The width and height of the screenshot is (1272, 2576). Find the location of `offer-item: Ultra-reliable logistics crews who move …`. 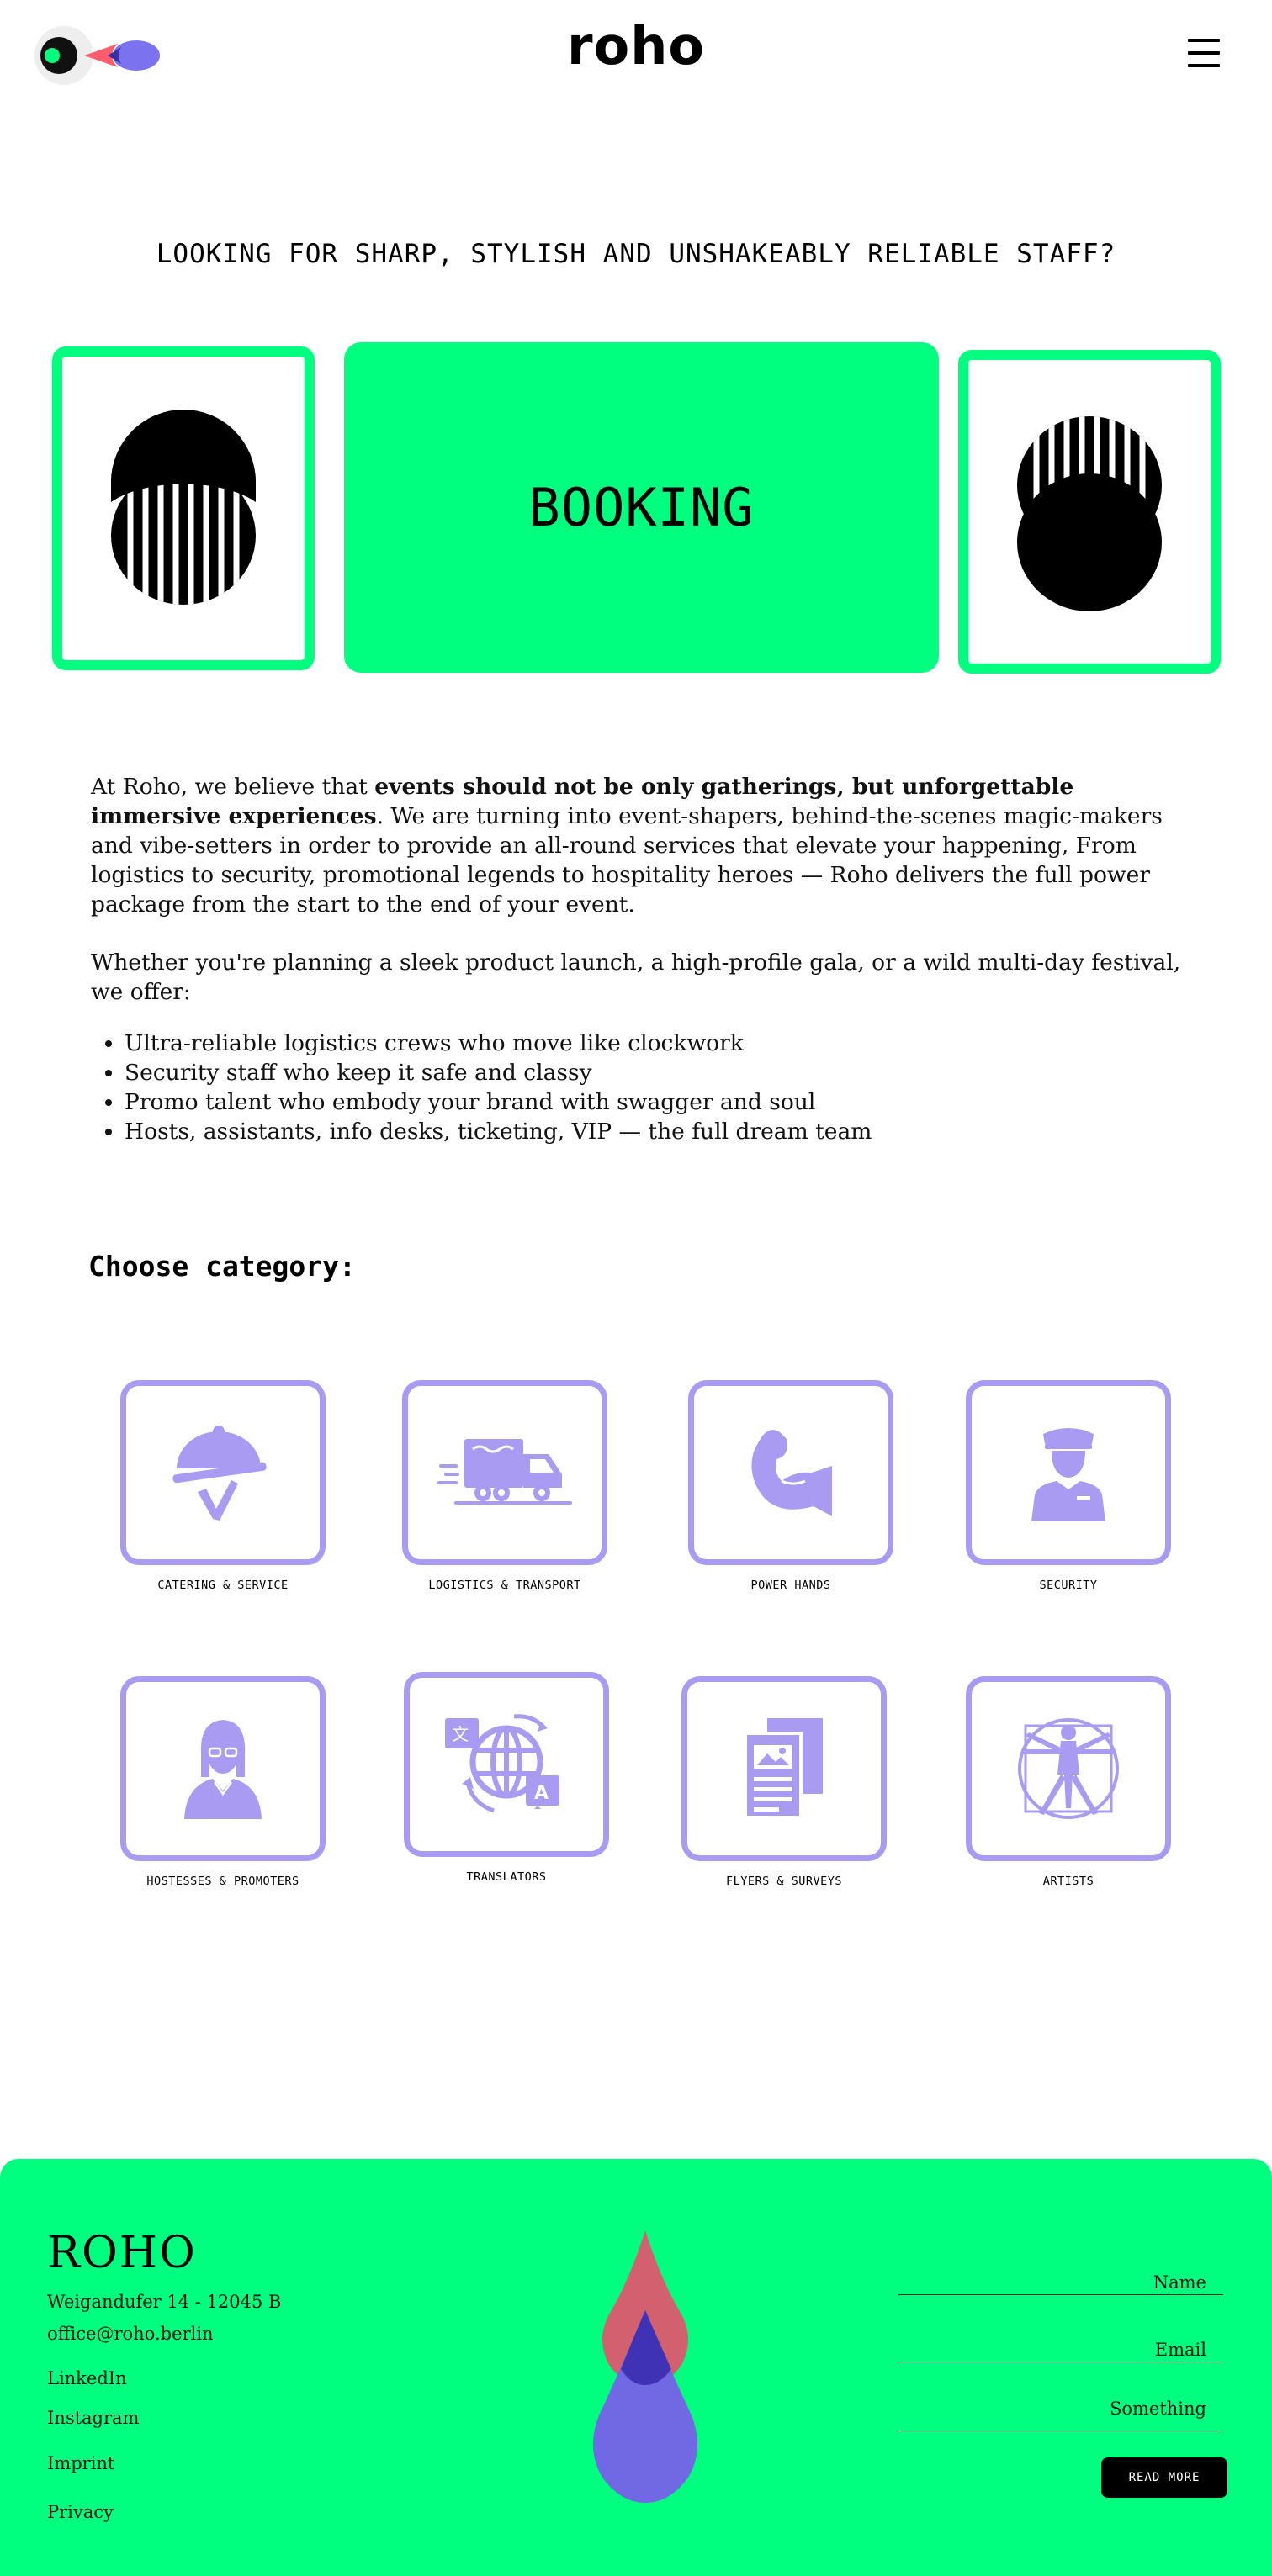

offer-item: Ultra-reliable logistics crews who move … is located at coordinates (655, 1043).